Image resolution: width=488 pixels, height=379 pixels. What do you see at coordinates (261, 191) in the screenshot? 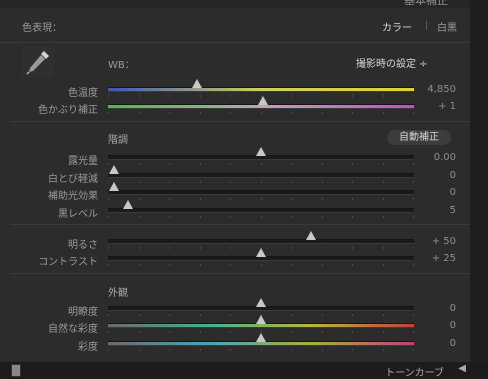
I see `fill-light-slider` at bounding box center [261, 191].